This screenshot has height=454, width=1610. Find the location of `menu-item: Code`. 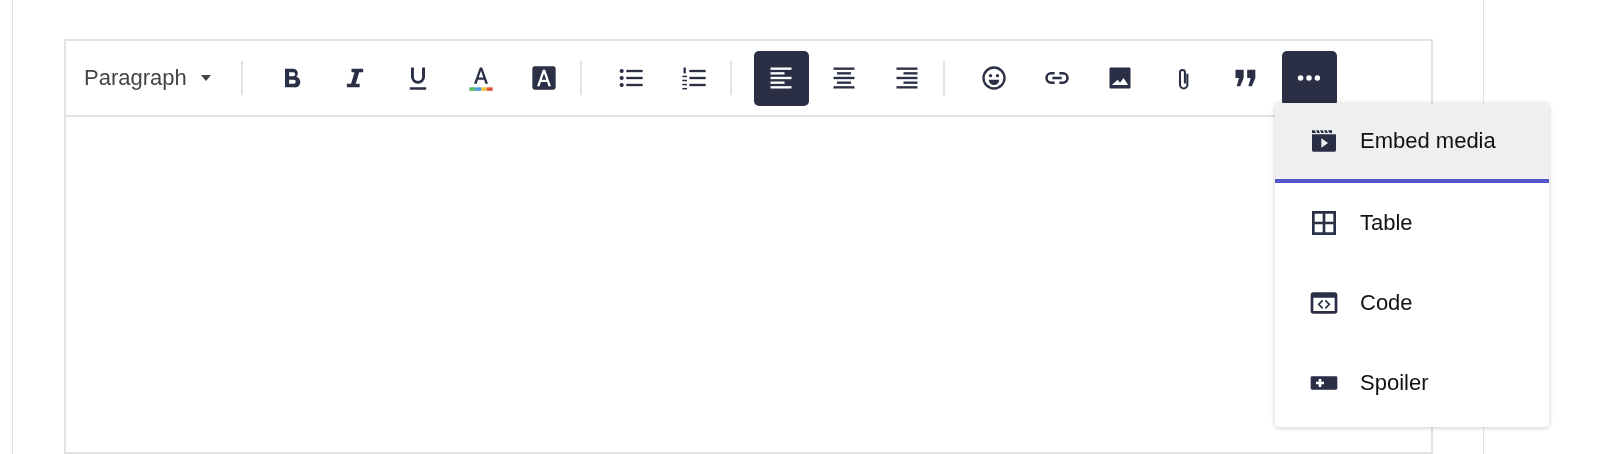

menu-item: Code is located at coordinates (1412, 303).